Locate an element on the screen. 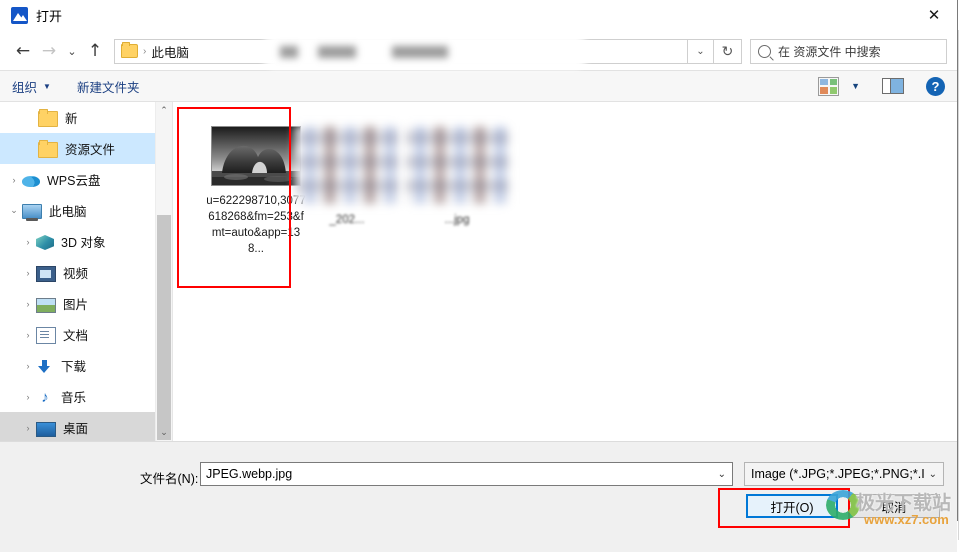 The height and width of the screenshot is (552, 960). close-icon: ✕ is located at coordinates (934, 15).